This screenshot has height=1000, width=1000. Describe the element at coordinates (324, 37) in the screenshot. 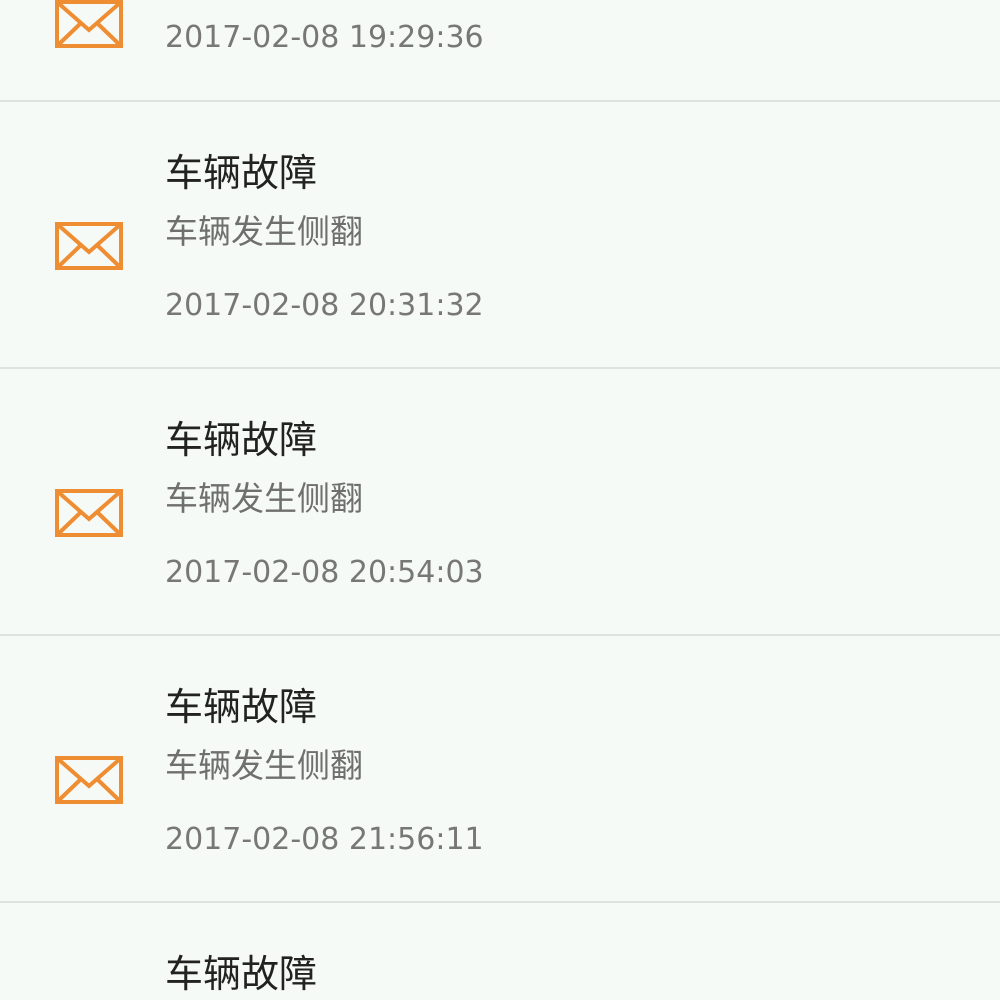

I see `message-time: 2017-02-08 19:29:36` at that location.